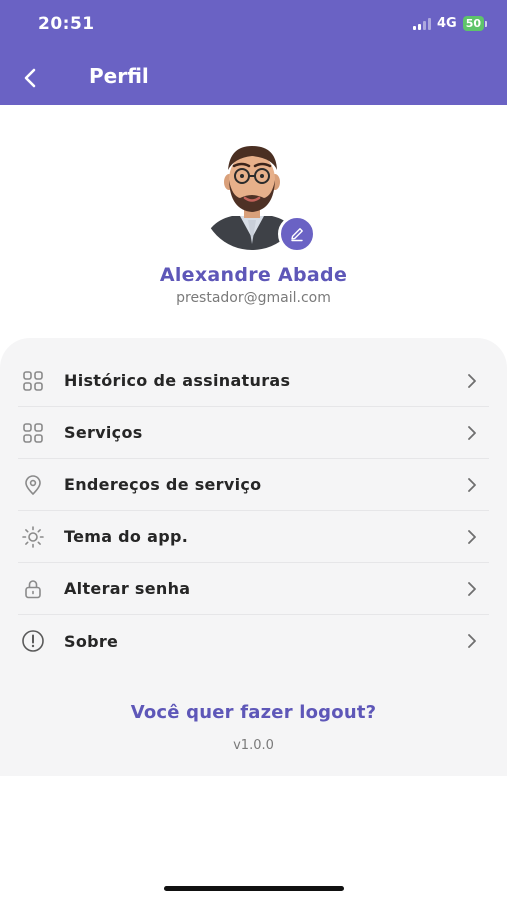  I want to click on menu-item-subscription-history: Histórico de assinaturas, so click(253, 381).